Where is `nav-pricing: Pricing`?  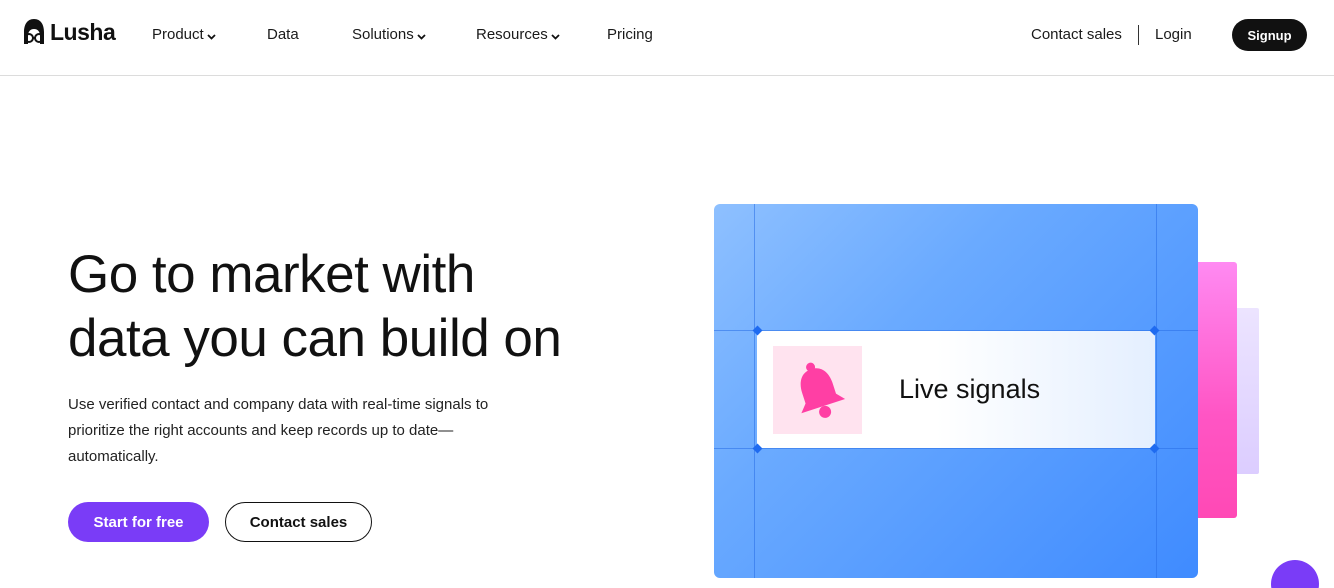 nav-pricing: Pricing is located at coordinates (630, 35).